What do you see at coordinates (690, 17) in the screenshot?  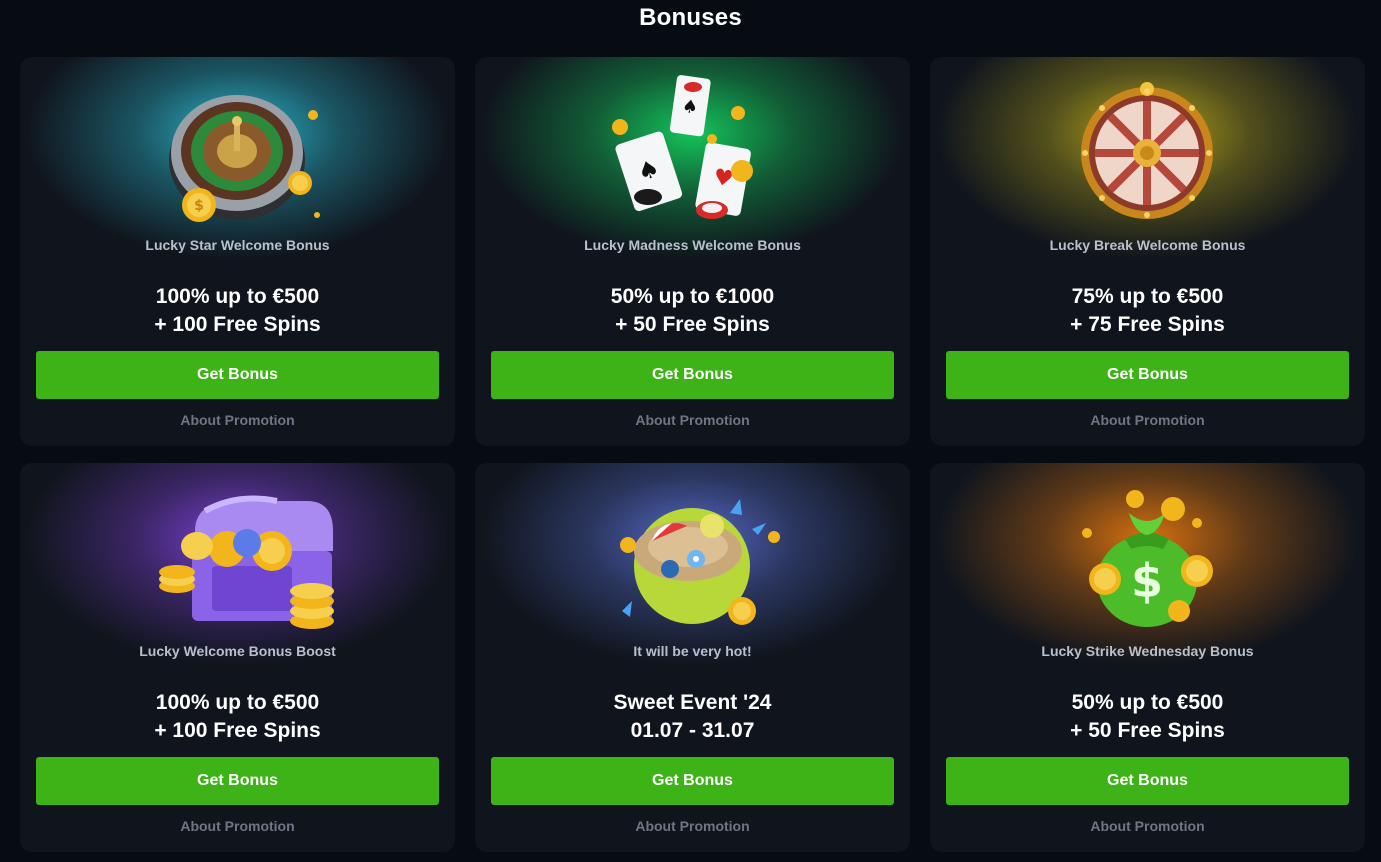 I see `page-title: Bonuses` at bounding box center [690, 17].